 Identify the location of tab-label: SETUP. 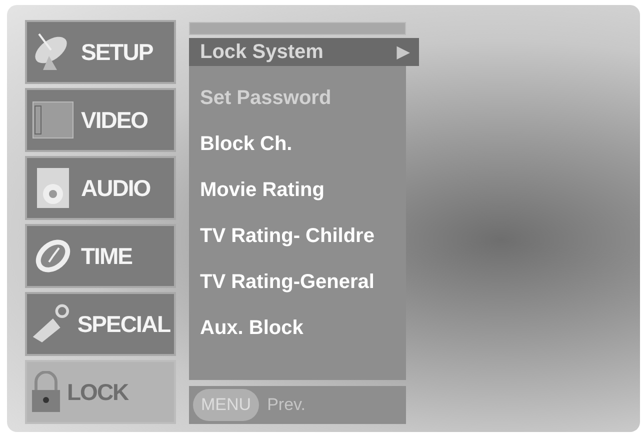
(117, 52).